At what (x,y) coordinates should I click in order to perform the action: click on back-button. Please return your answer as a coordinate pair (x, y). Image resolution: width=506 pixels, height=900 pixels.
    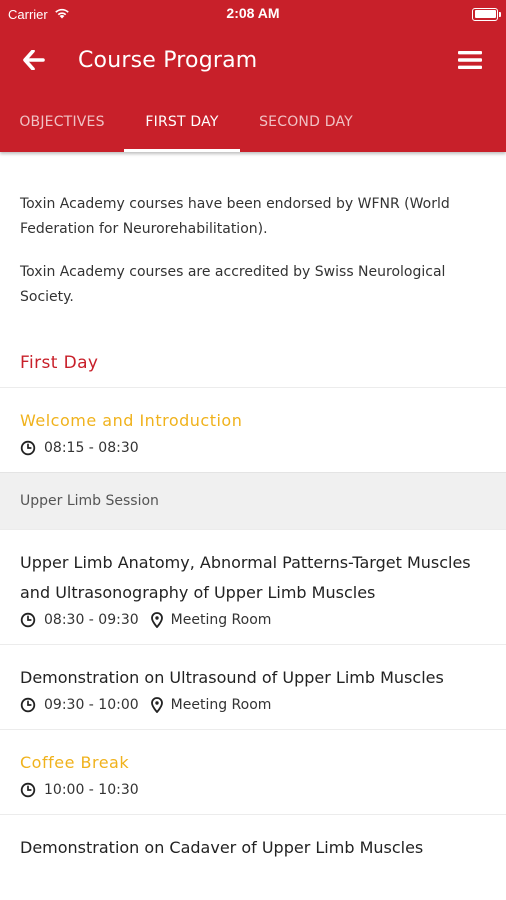
    Looking at the image, I should click on (34, 60).